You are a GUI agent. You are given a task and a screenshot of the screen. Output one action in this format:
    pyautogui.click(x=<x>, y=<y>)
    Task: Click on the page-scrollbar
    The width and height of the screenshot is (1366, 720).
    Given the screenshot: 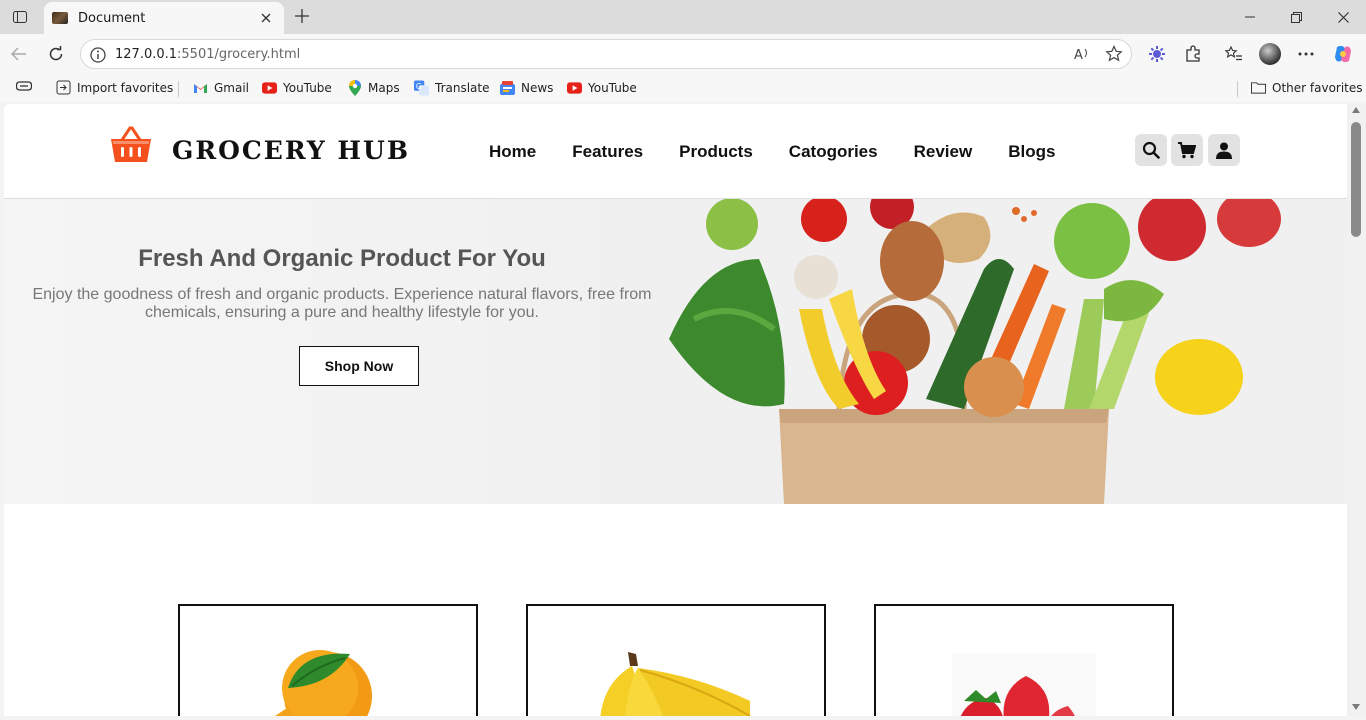 What is the action you would take?
    pyautogui.click(x=1356, y=410)
    